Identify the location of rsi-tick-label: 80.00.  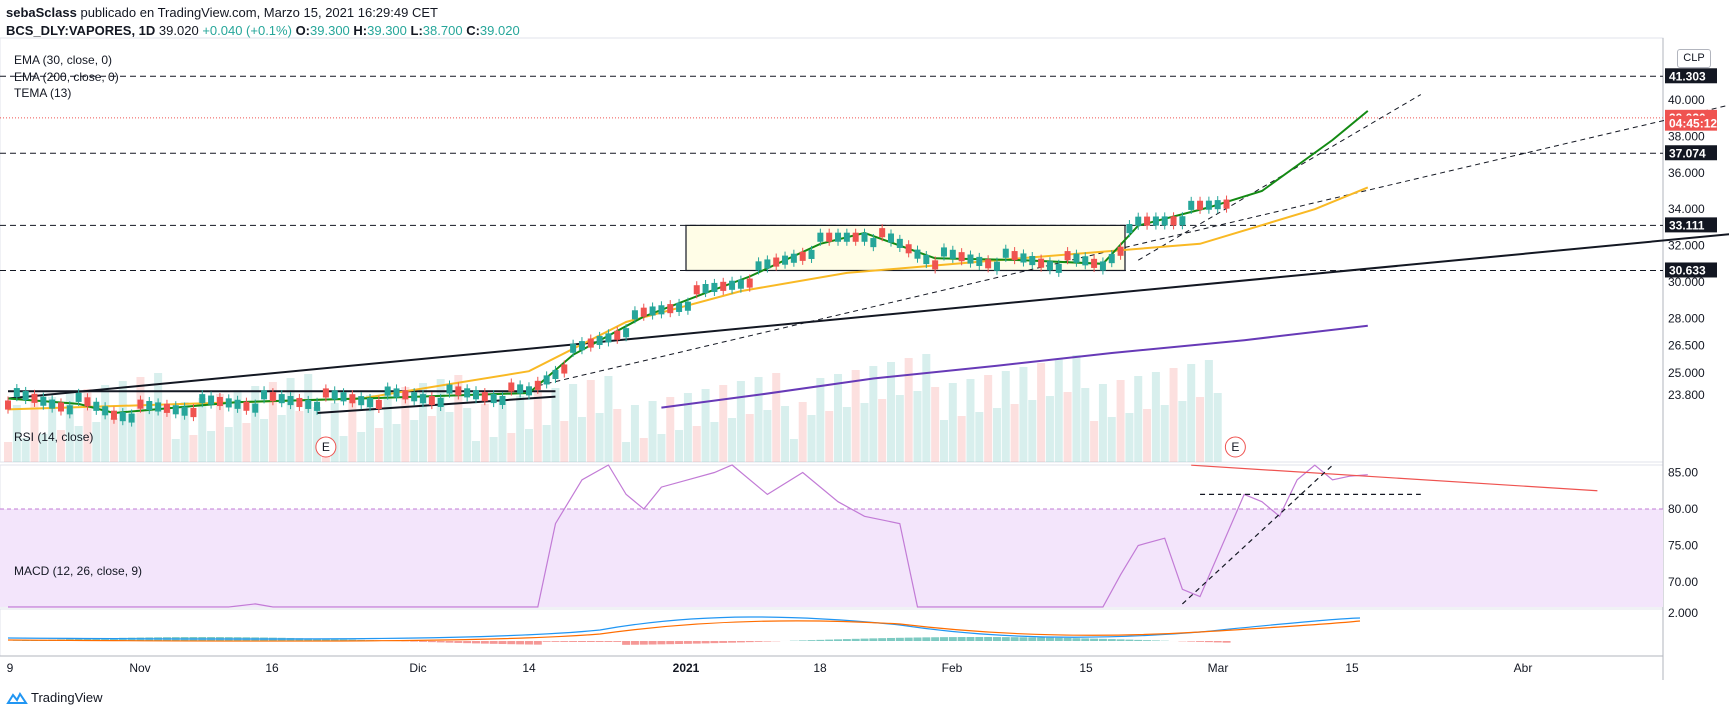
(1683, 509).